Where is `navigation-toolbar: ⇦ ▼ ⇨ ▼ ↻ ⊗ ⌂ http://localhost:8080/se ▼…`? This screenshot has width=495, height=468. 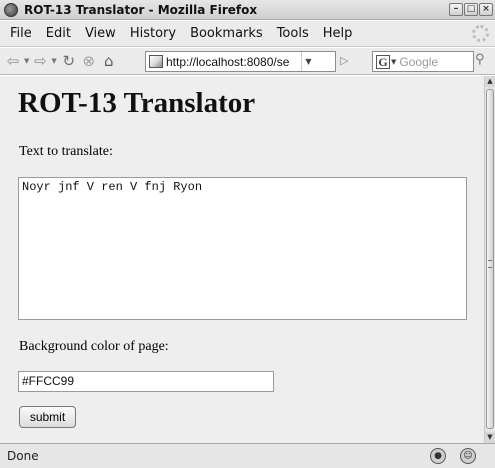 navigation-toolbar: ⇦ ▼ ⇨ ▼ ↻ ⊗ ⌂ http://localhost:8080/se ▼… is located at coordinates (247, 61).